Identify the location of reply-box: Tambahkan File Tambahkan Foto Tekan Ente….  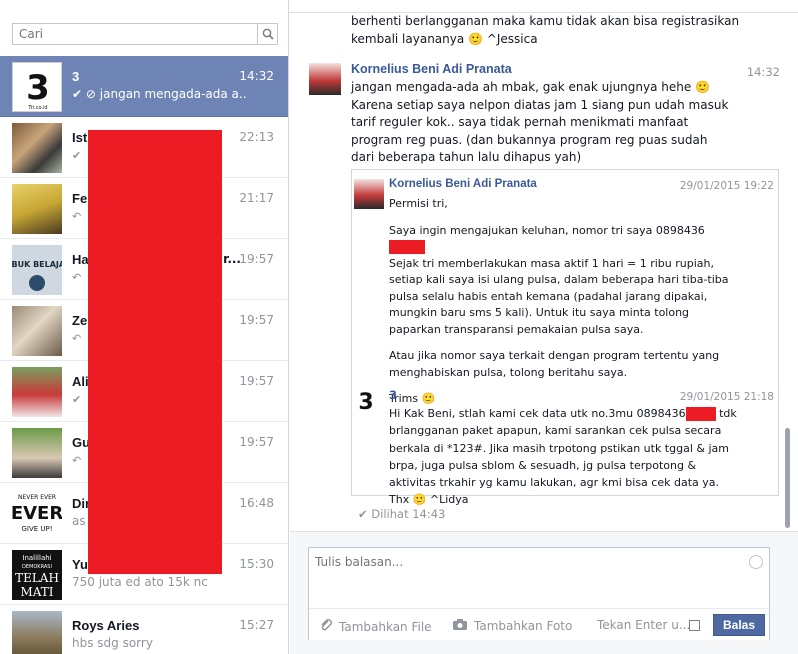
(539, 593).